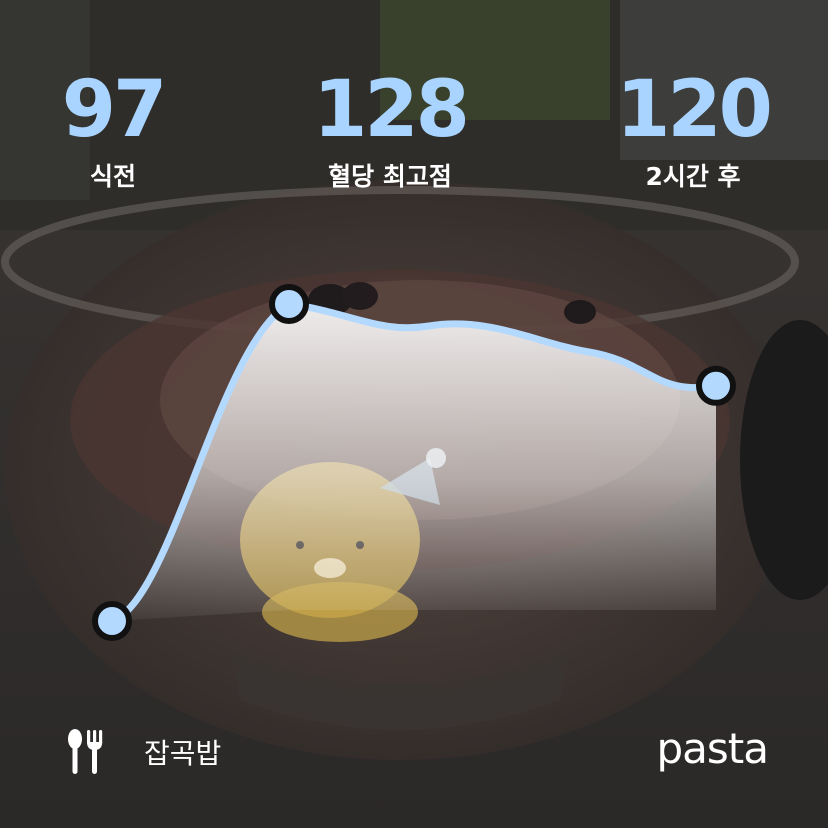 This screenshot has height=828, width=828. What do you see at coordinates (183, 753) in the screenshot?
I see `meal-name: 잡곡밥` at bounding box center [183, 753].